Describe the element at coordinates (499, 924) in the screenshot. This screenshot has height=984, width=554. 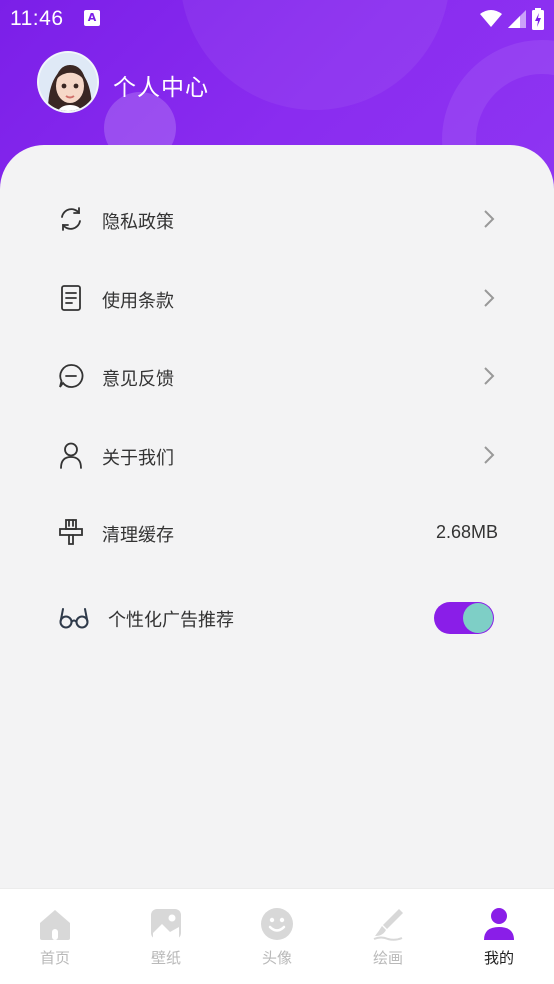
I see `profile-icon` at that location.